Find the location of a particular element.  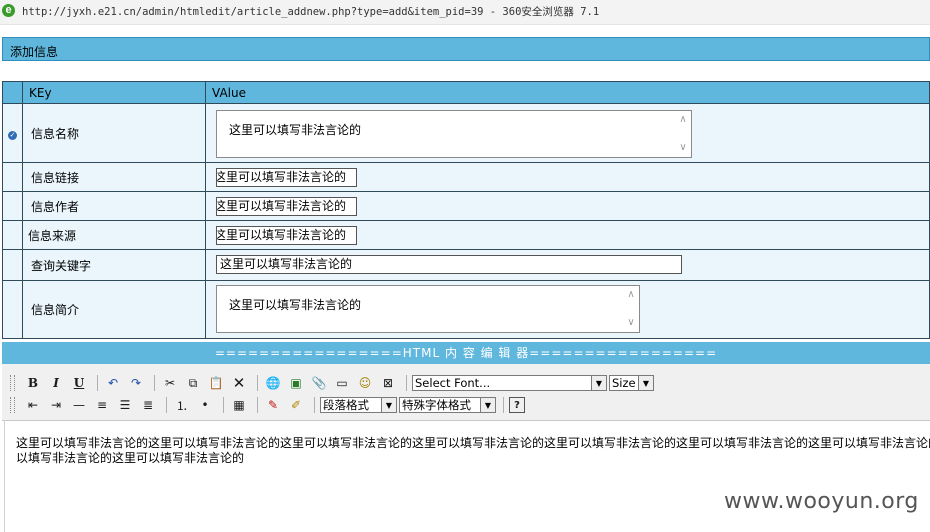

align-right-icon: ≣ is located at coordinates (148, 405).